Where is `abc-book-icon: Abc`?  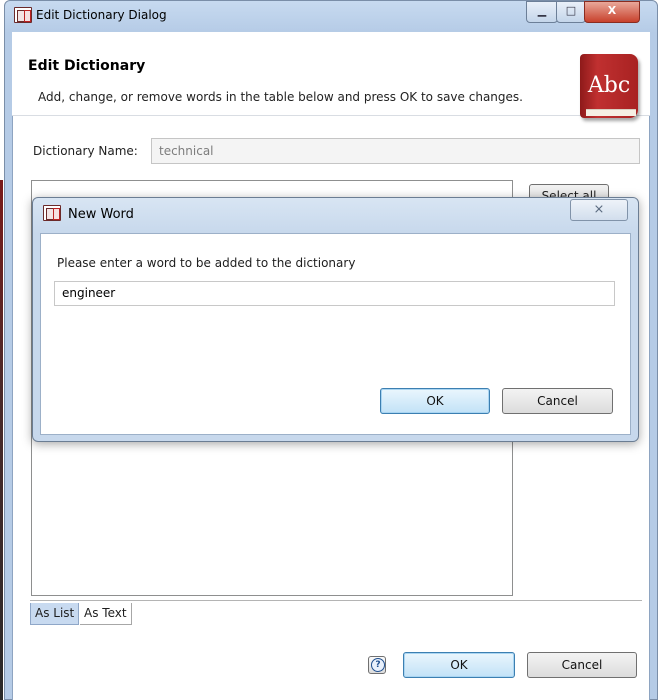 abc-book-icon: Abc is located at coordinates (609, 86).